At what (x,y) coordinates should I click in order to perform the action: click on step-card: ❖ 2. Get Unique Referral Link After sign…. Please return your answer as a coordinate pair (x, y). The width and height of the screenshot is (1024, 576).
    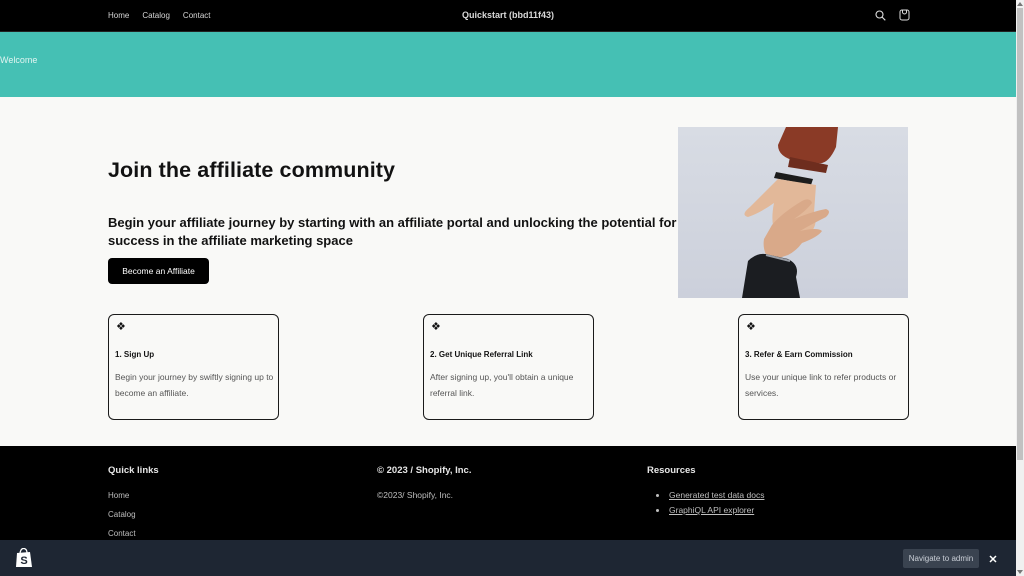
    Looking at the image, I should click on (508, 367).